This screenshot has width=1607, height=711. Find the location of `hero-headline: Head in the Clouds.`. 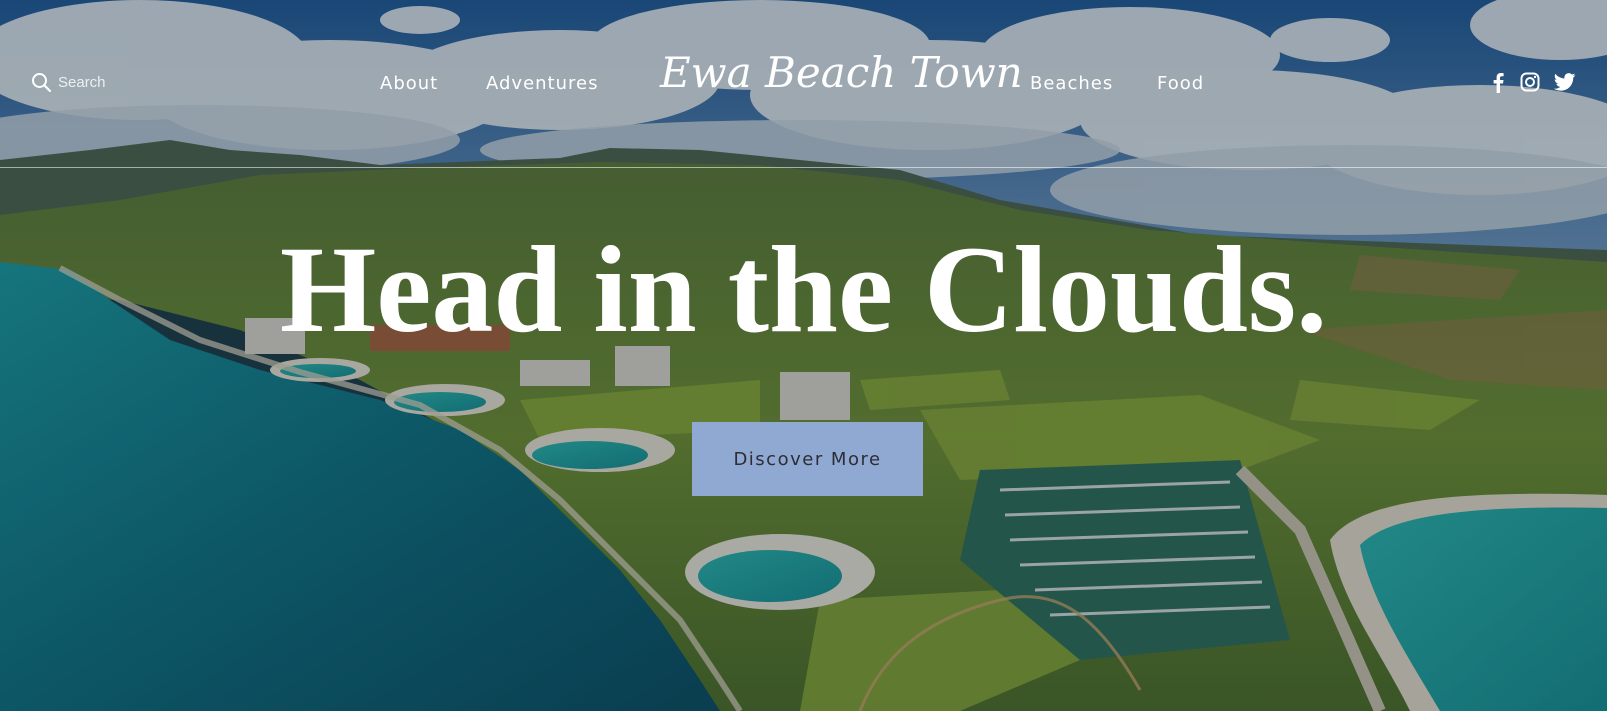

hero-headline: Head in the Clouds. is located at coordinates (803, 289).